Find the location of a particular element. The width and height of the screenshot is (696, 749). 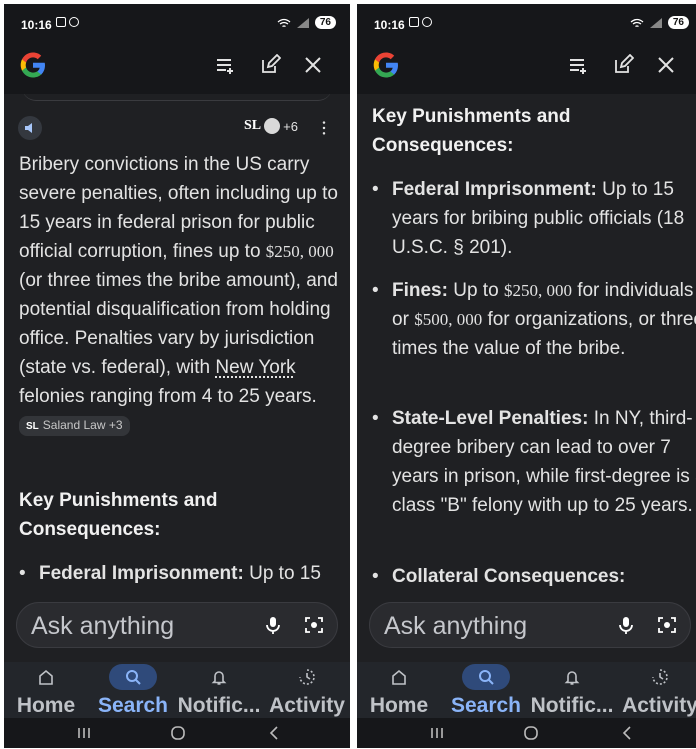

system-navigation is located at coordinates (526, 733).